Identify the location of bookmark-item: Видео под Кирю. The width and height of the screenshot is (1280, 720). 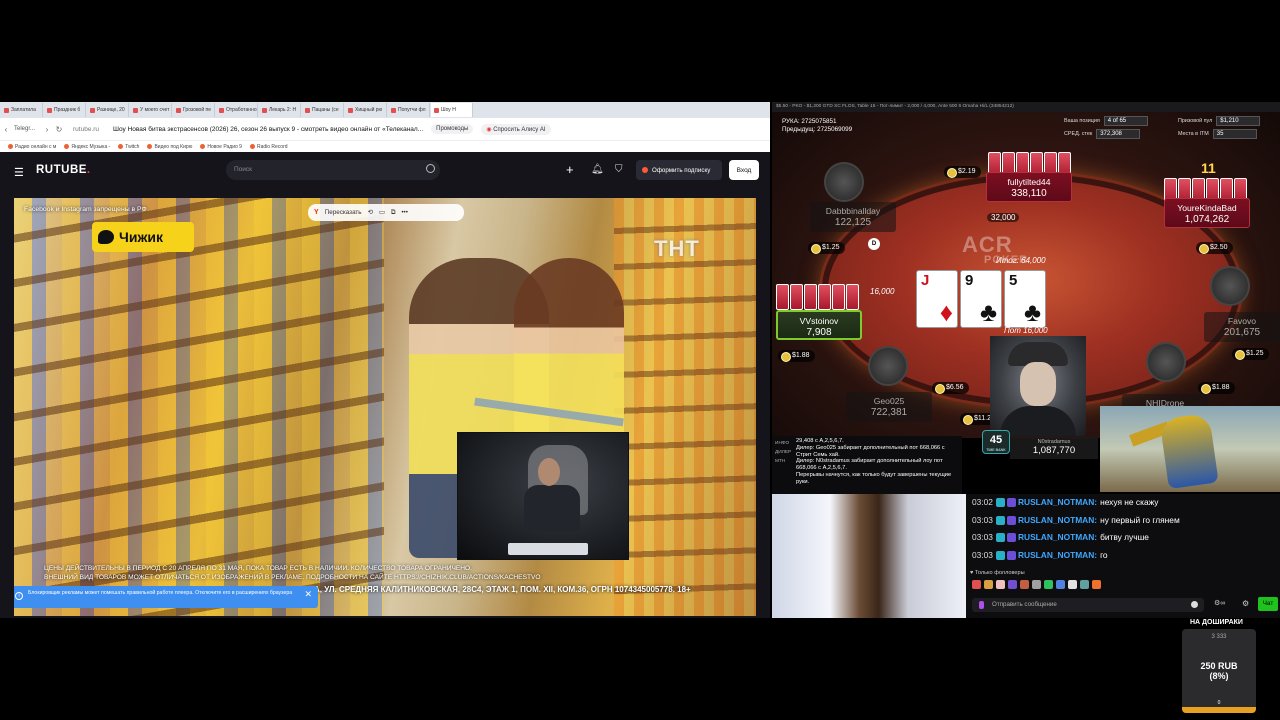
(169, 146).